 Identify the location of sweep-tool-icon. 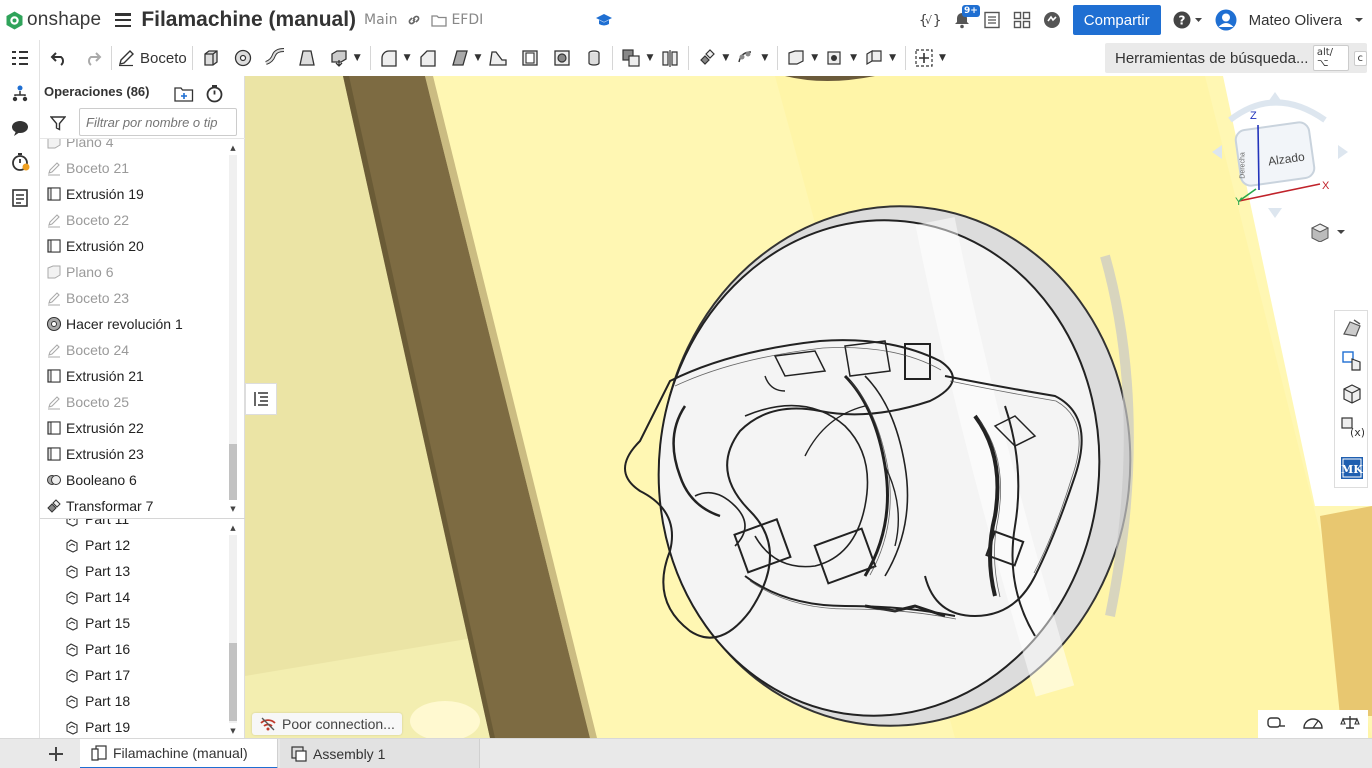
(275, 58).